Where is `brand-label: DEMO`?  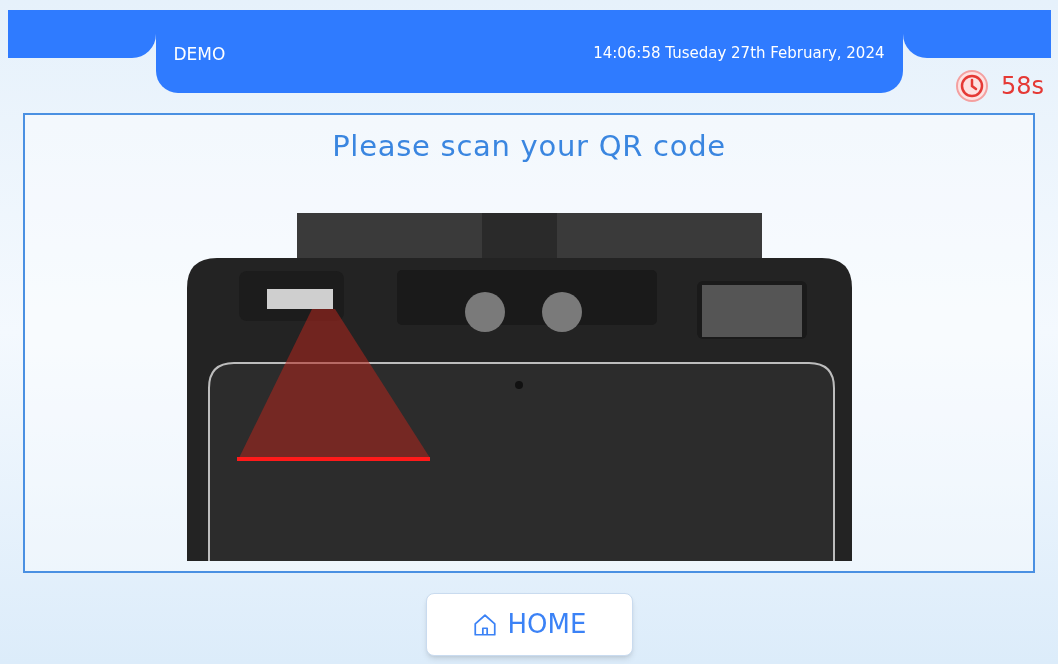
brand-label: DEMO is located at coordinates (199, 54).